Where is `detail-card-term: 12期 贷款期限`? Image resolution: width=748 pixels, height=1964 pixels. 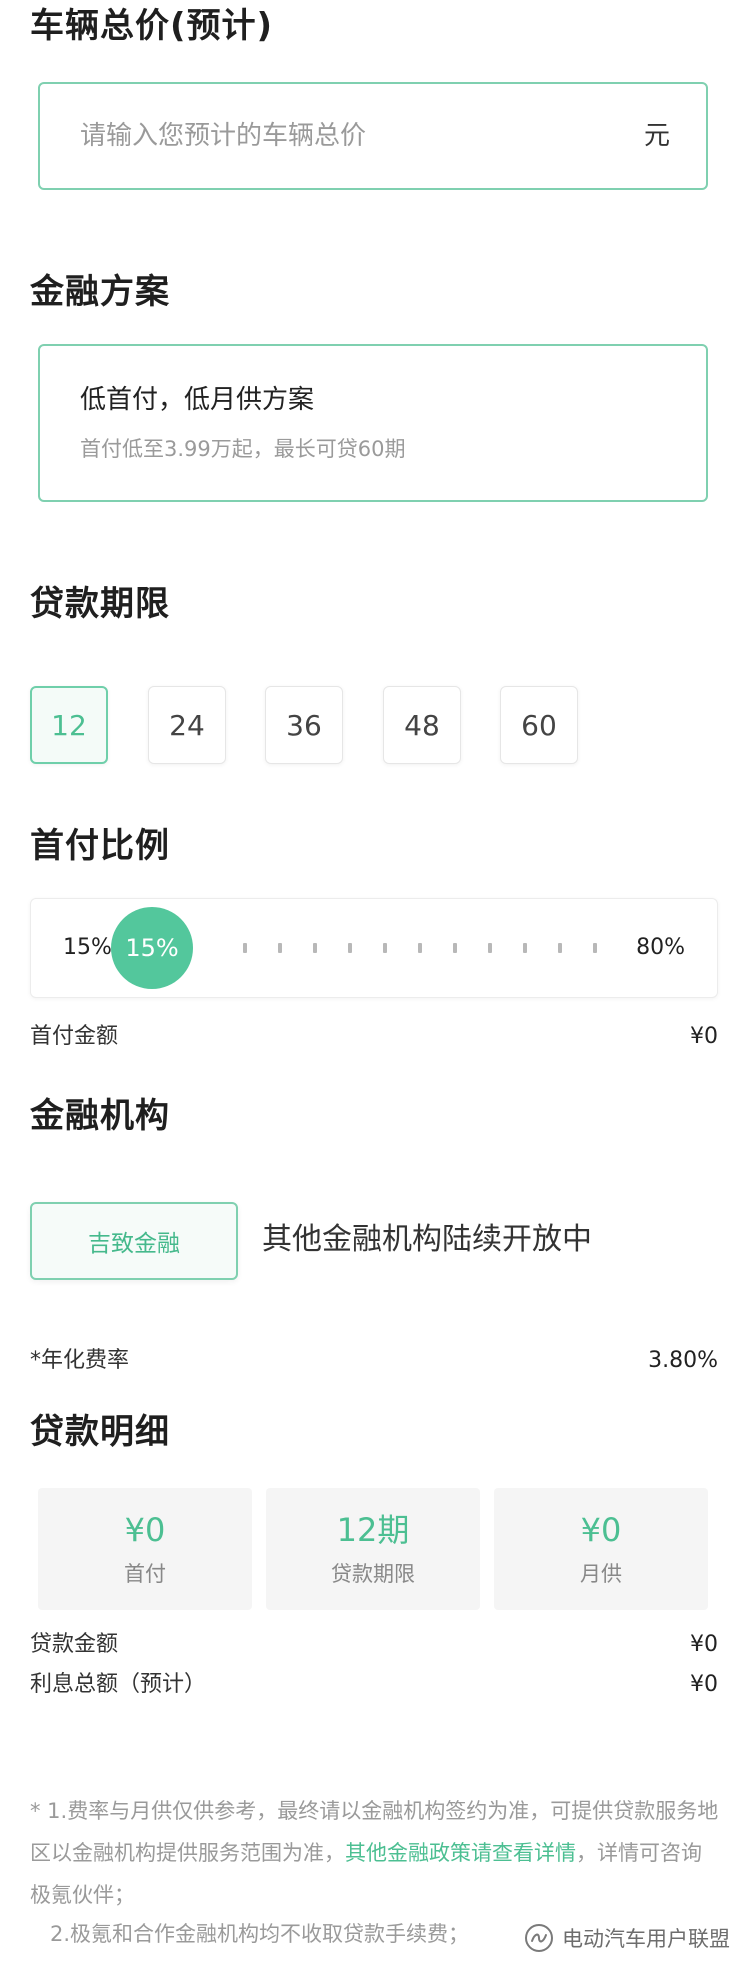 detail-card-term: 12期 贷款期限 is located at coordinates (373, 1549).